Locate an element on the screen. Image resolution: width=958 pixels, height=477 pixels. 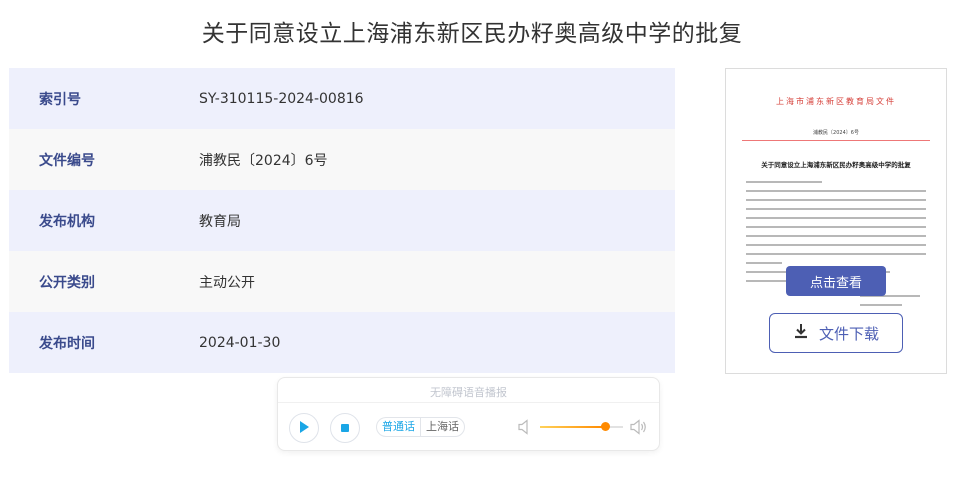
meta-value: SY-310115-2024-00816 is located at coordinates (281, 98).